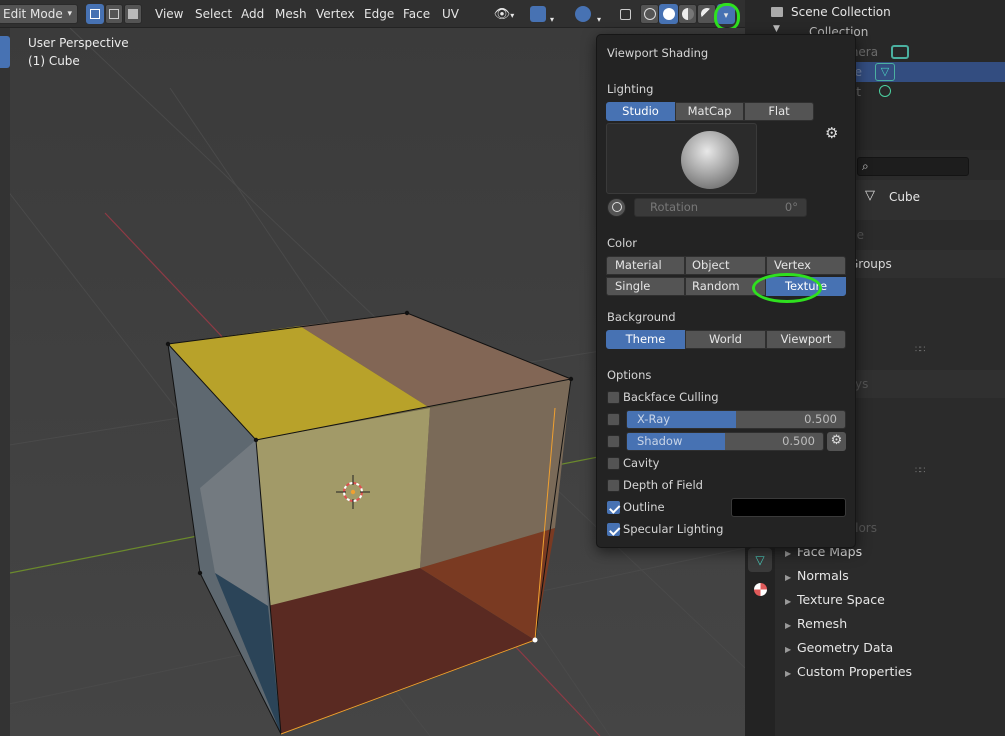  What do you see at coordinates (213, 14) in the screenshot?
I see `menu-select: Select` at bounding box center [213, 14].